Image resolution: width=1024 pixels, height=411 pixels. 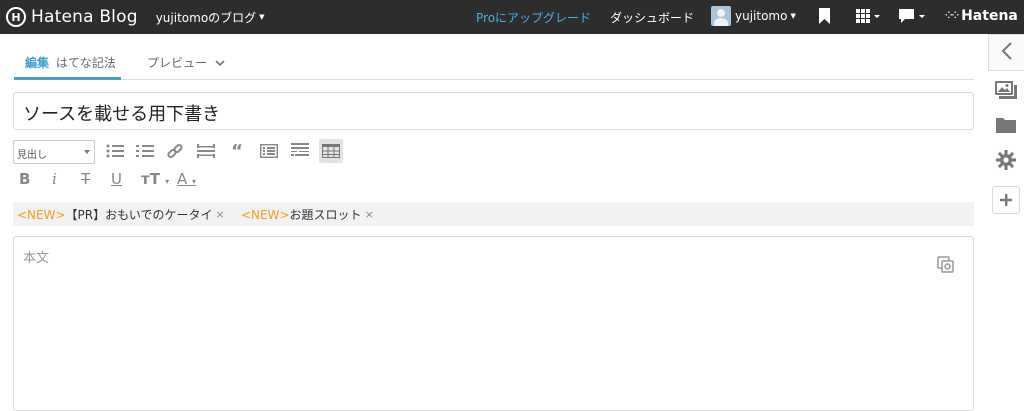 I want to click on notice-text: 【PR】おもいでのケータイ, so click(x=139, y=215).